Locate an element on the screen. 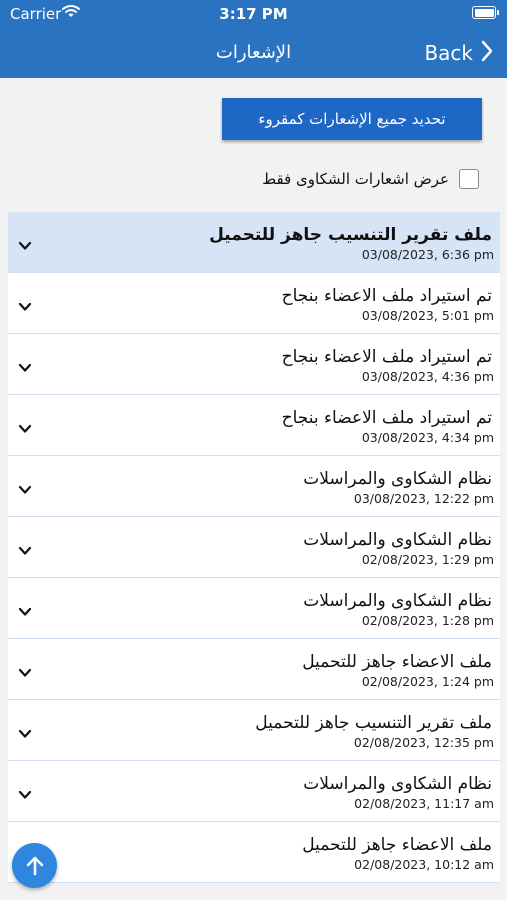 This screenshot has height=900, width=507. scroll-to-top-button is located at coordinates (34, 865).